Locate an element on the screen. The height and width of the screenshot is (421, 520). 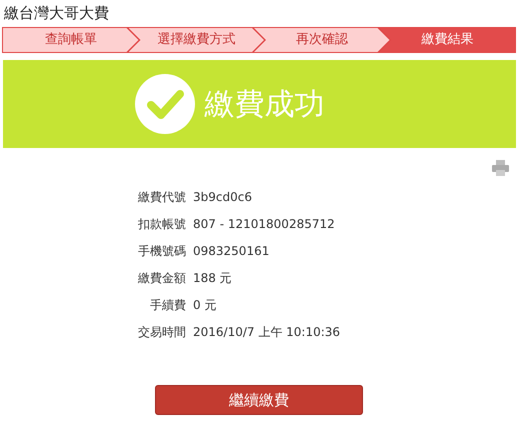
field-value: 3b9cd0c6 is located at coordinates (222, 197).